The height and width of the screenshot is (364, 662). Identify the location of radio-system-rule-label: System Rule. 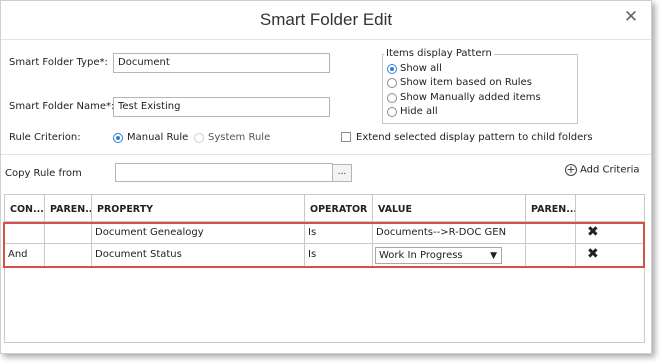
(239, 137).